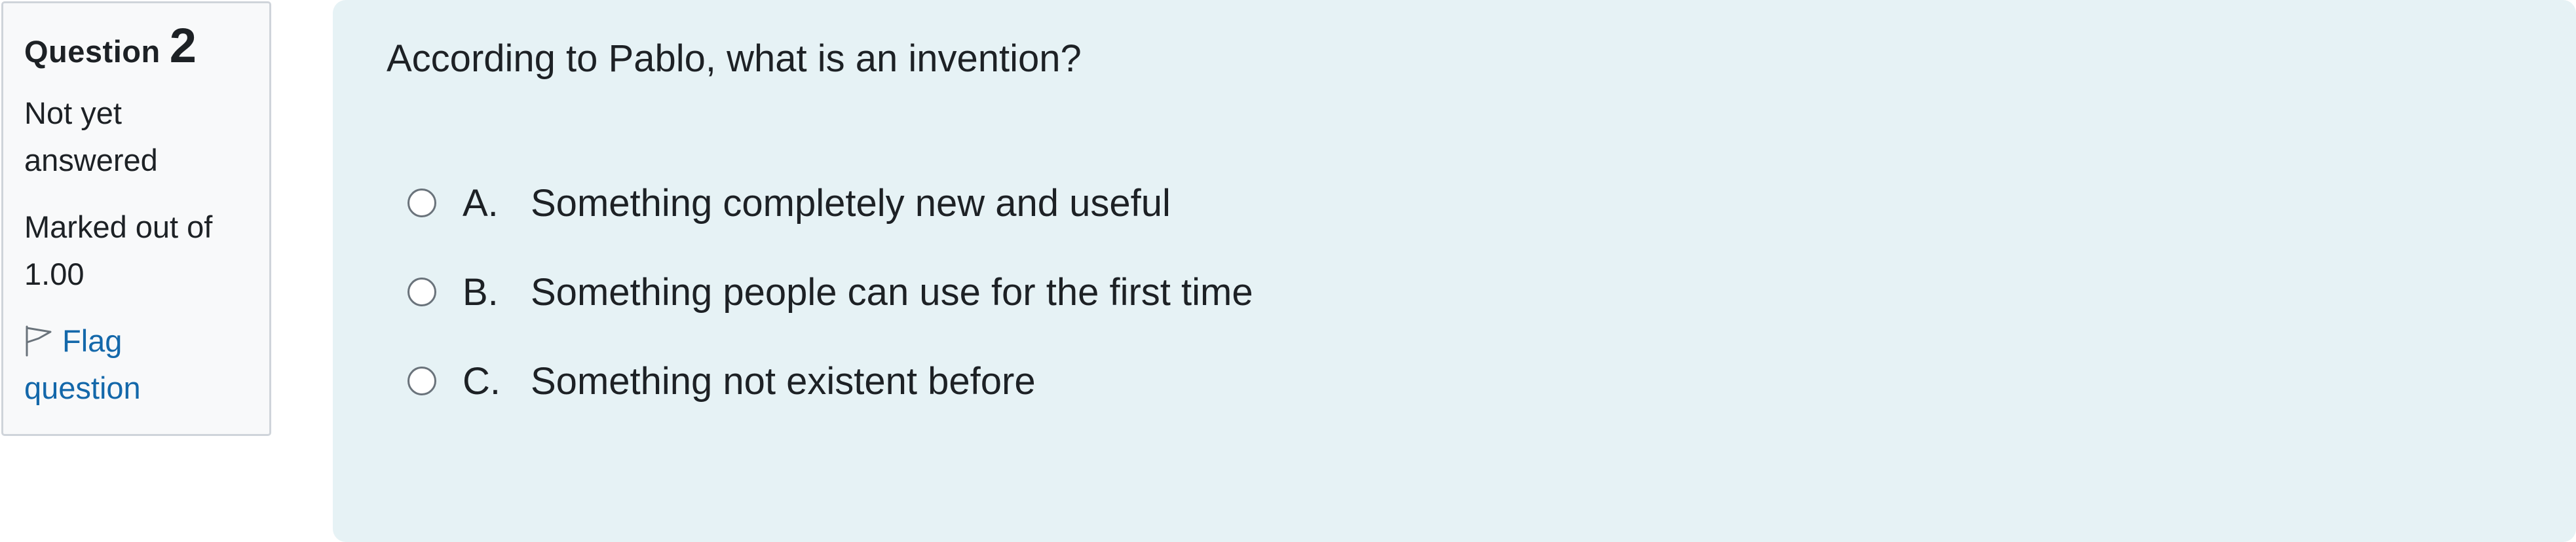  What do you see at coordinates (119, 226) in the screenshot?
I see `question-grade-line1: Marked out of` at bounding box center [119, 226].